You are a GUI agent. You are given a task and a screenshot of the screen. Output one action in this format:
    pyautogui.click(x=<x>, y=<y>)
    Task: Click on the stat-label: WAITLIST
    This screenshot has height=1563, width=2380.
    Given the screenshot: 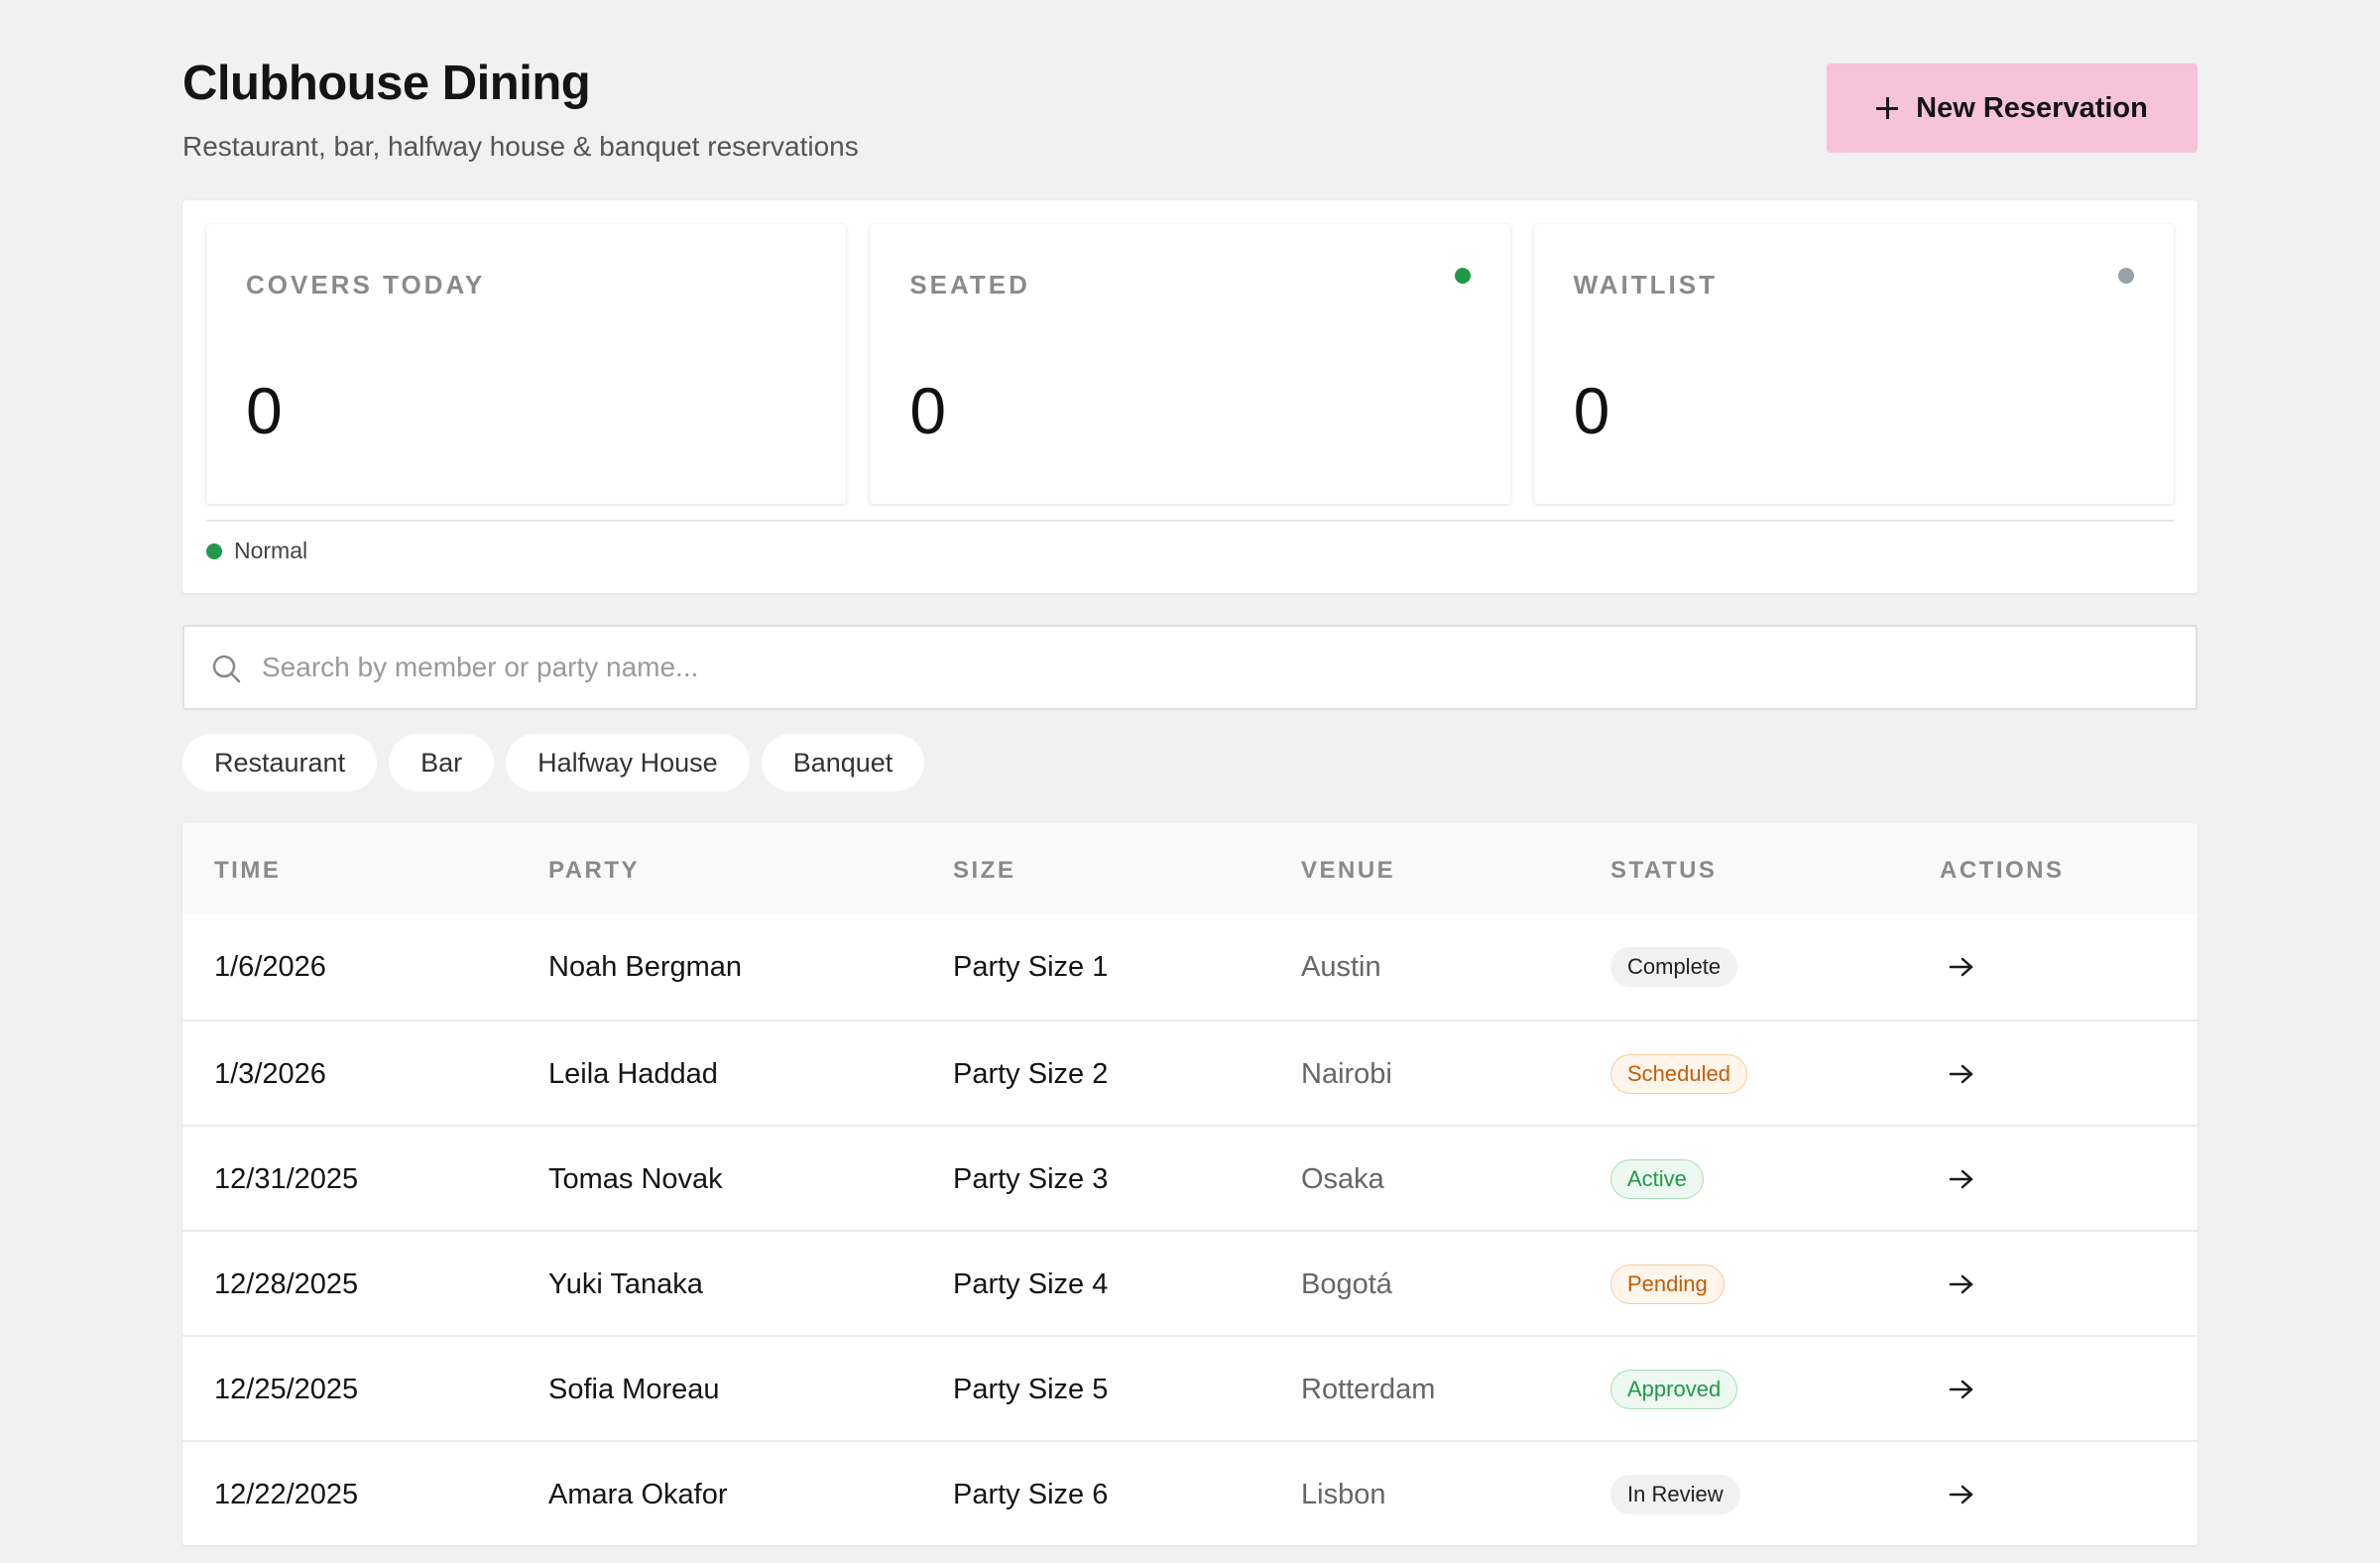 What is the action you would take?
    pyautogui.click(x=1645, y=285)
    